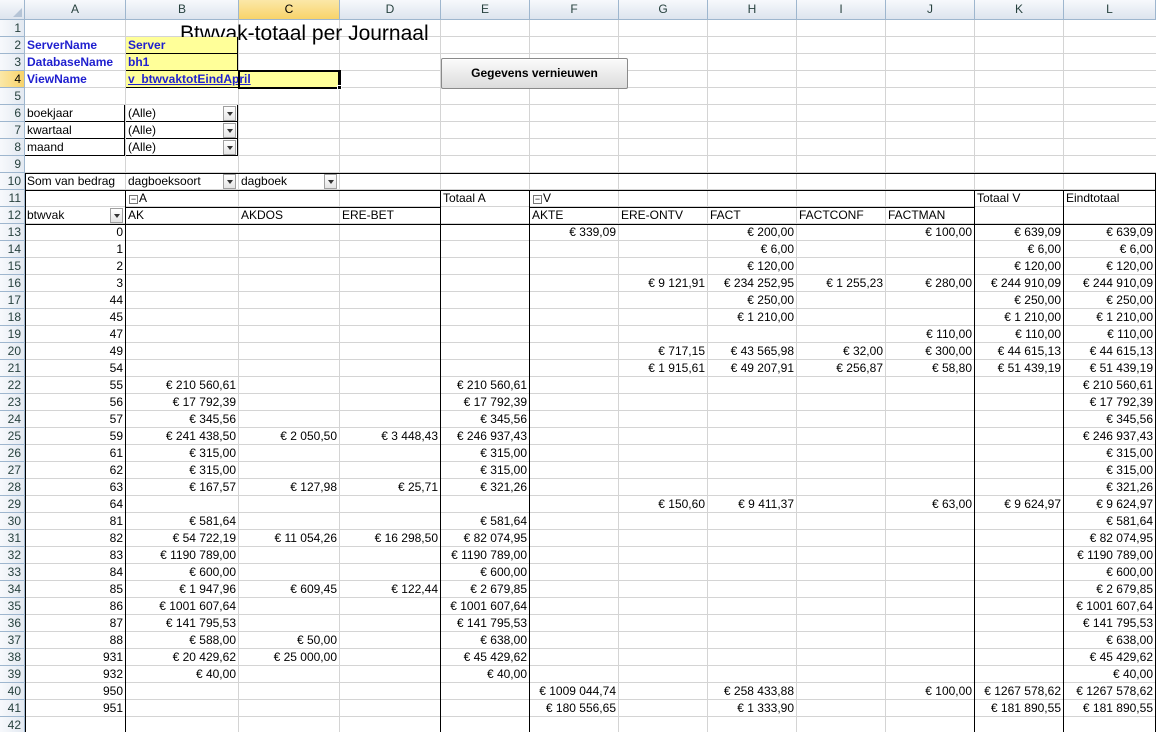 The image size is (1156, 732). Describe the element at coordinates (999, 198) in the screenshot. I see `pivot-total-v-header: Totaal V` at that location.